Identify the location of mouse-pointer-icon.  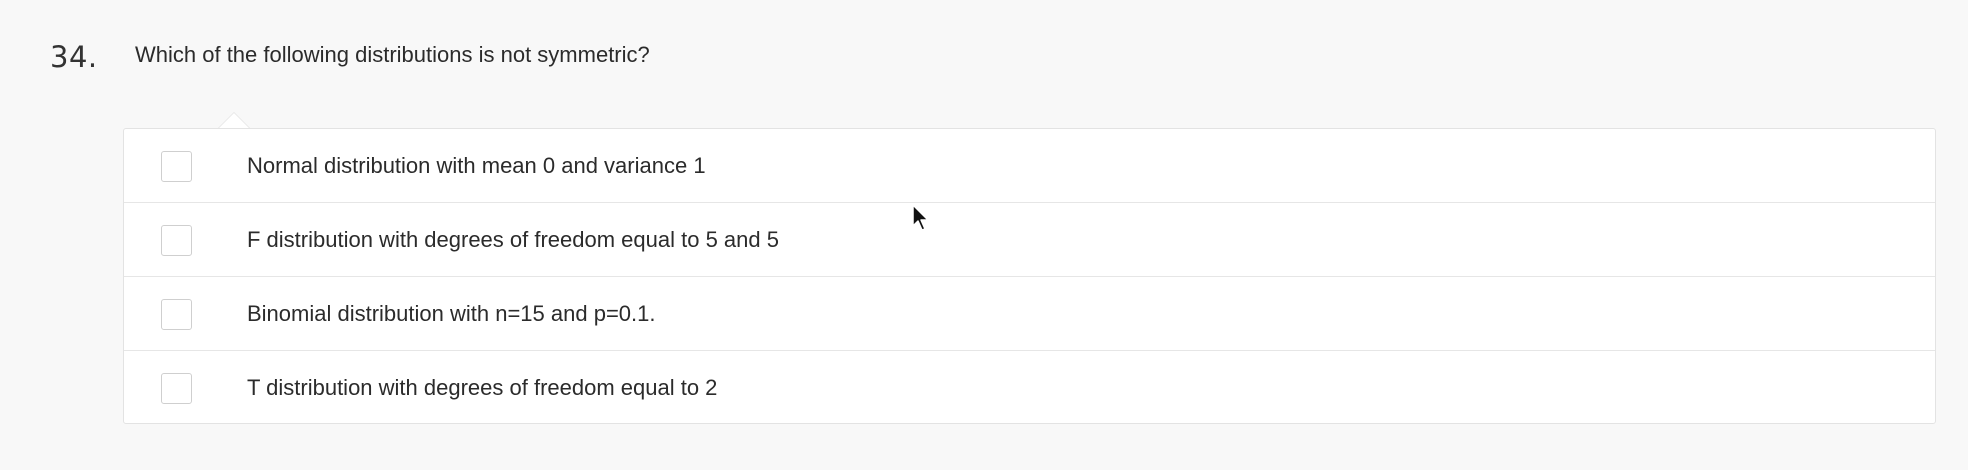
(920, 217).